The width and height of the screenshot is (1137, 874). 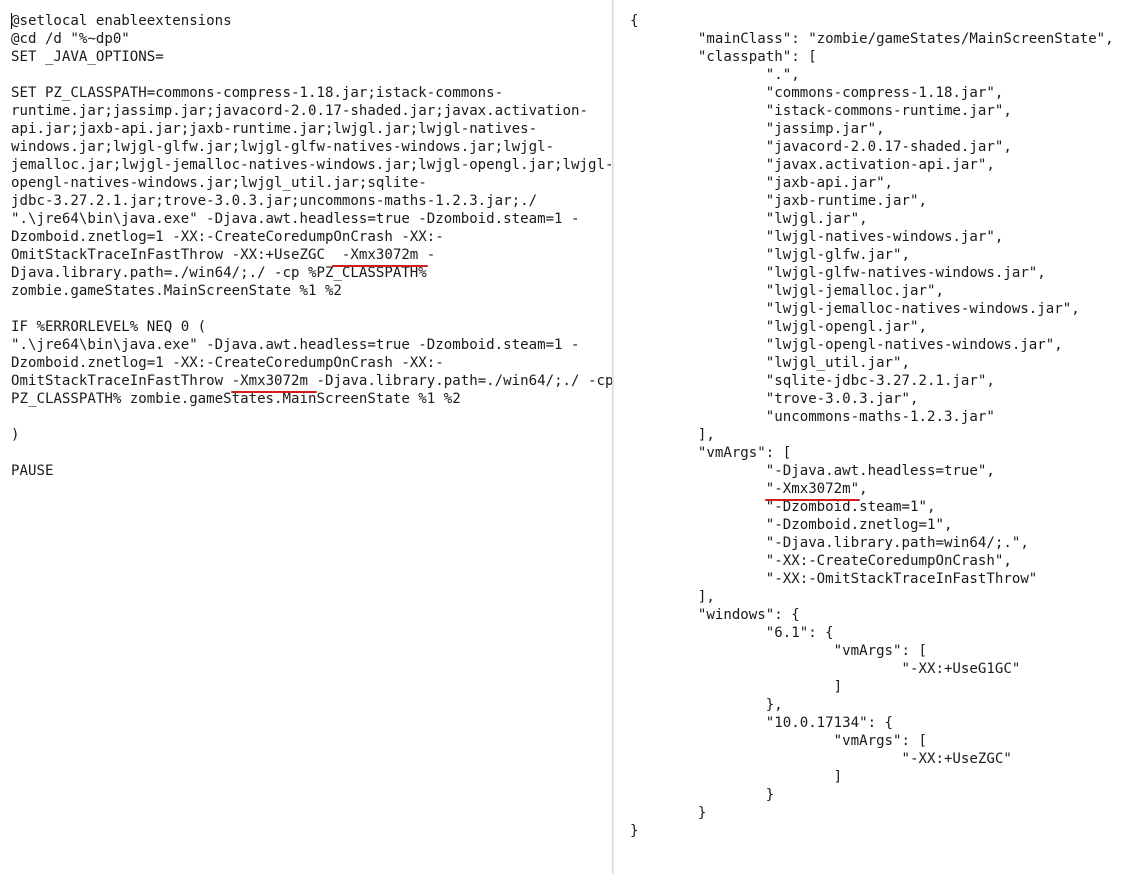 What do you see at coordinates (311, 21) in the screenshot?
I see `batch-line: @setlocal enableextensions` at bounding box center [311, 21].